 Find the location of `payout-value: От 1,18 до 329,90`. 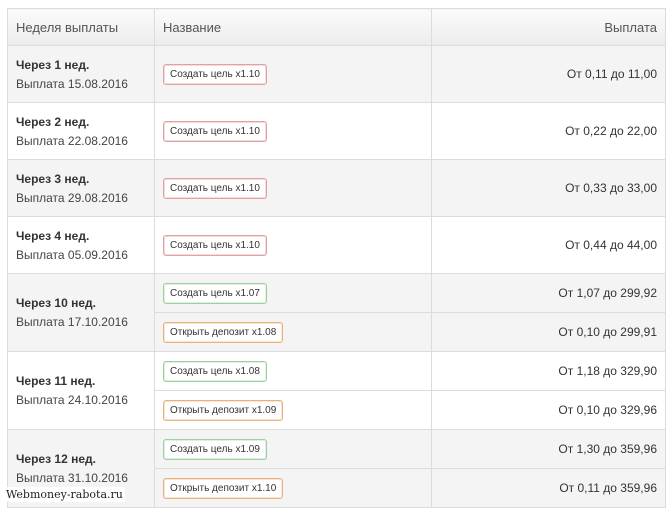

payout-value: От 1,18 до 329,90 is located at coordinates (548, 371).